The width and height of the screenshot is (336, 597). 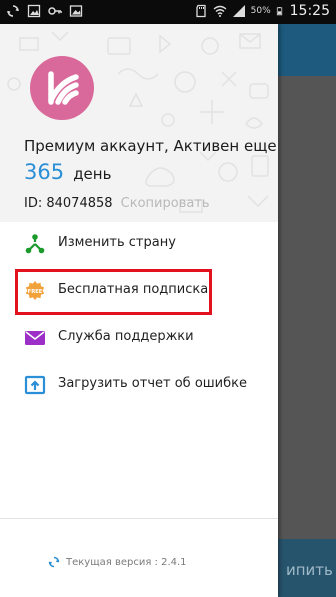 What do you see at coordinates (220, 11) in the screenshot?
I see `wifi-icon` at bounding box center [220, 11].